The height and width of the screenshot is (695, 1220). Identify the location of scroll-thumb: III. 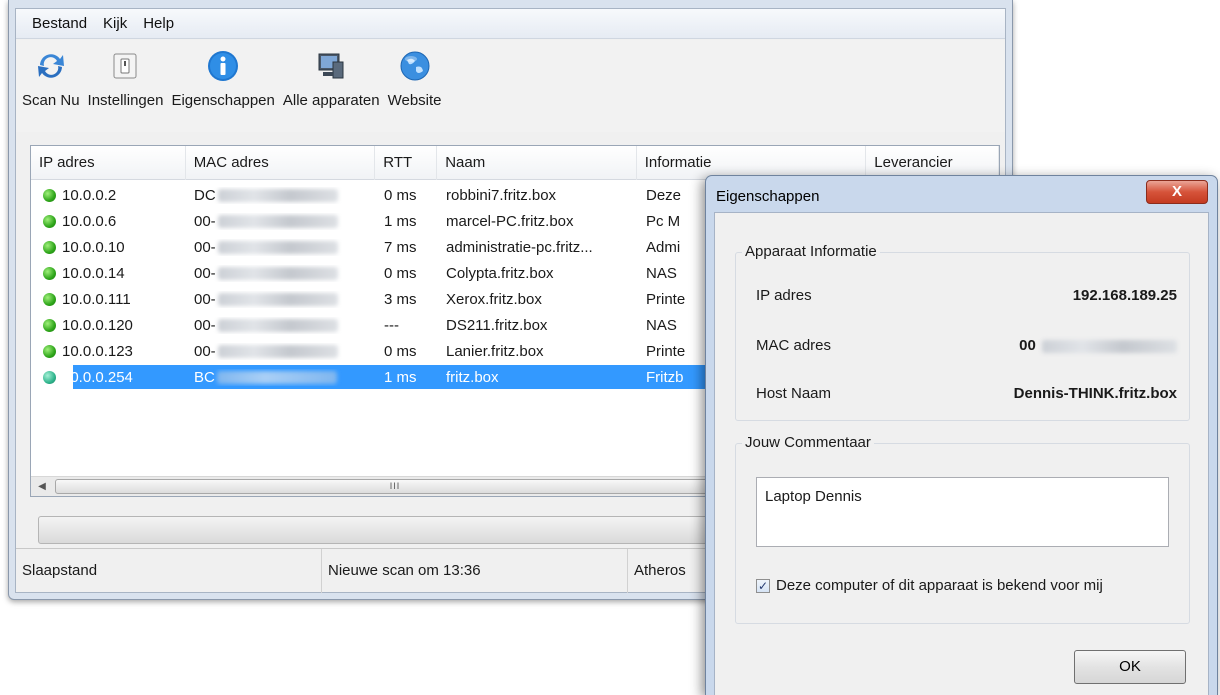
(395, 486).